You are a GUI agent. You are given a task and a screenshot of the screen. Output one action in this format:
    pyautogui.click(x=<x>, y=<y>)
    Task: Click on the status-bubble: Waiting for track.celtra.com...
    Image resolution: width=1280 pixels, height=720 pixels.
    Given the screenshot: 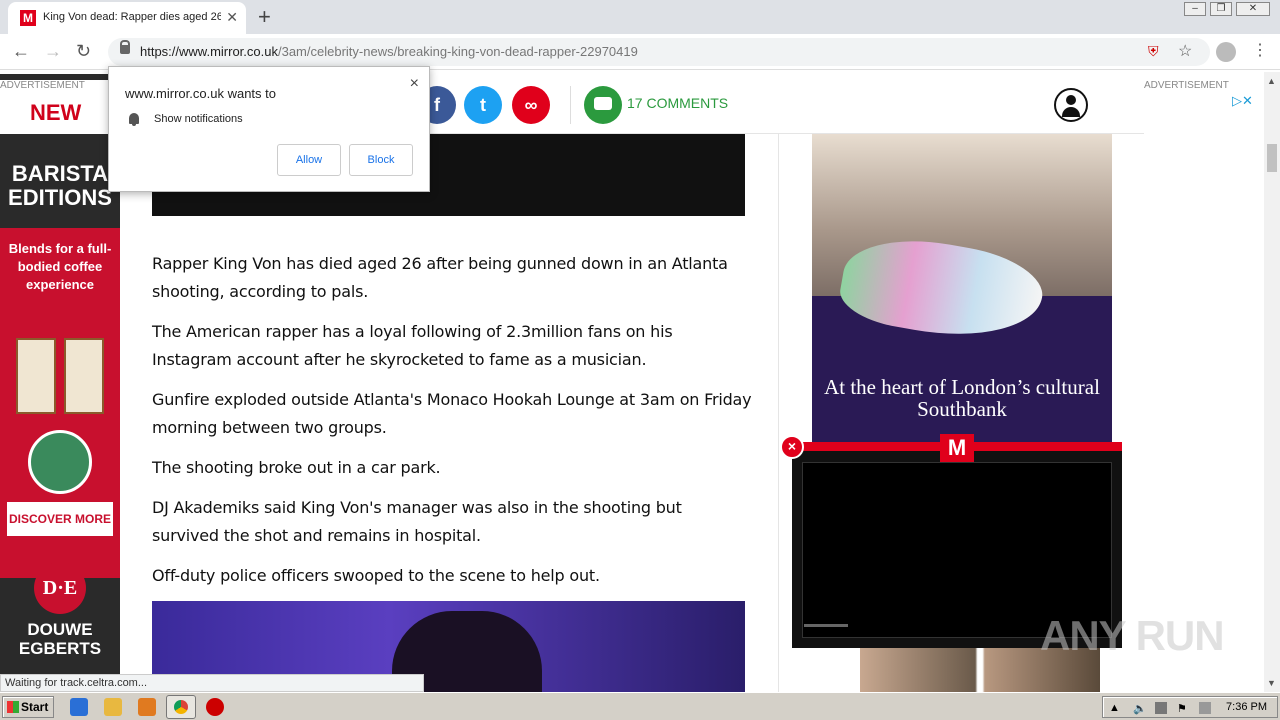 What is the action you would take?
    pyautogui.click(x=212, y=683)
    